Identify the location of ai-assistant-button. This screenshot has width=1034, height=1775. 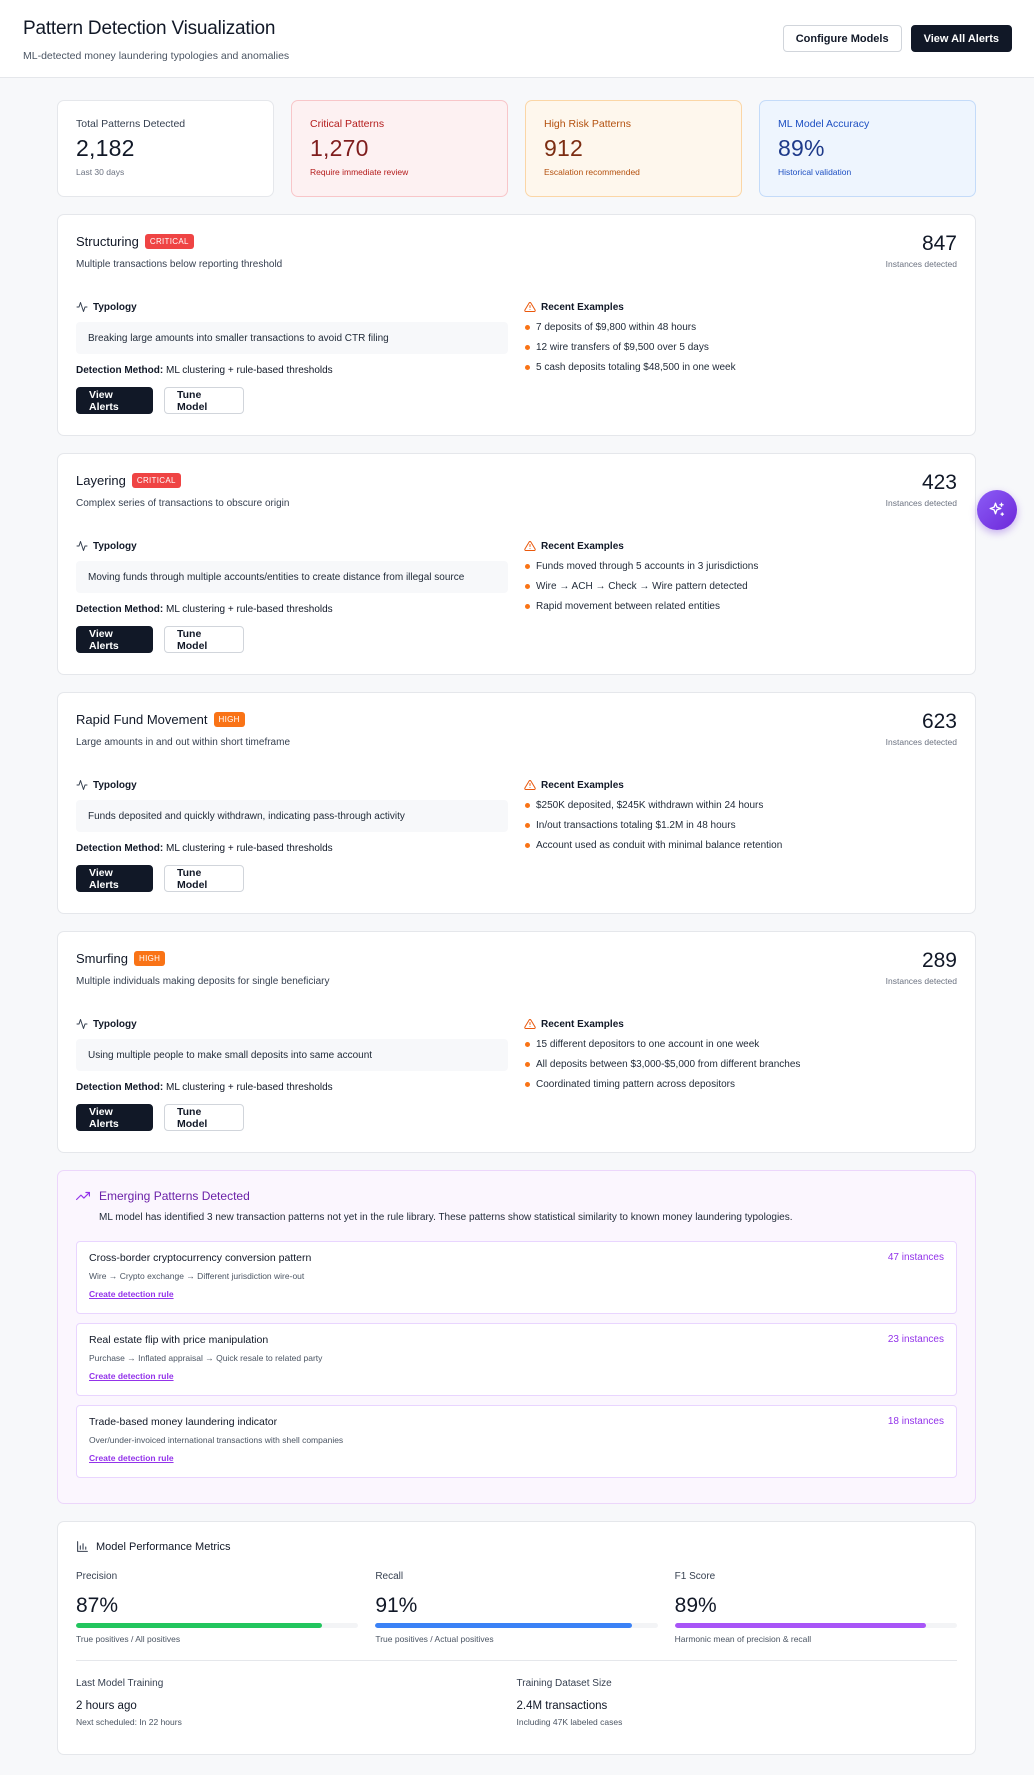
(997, 510).